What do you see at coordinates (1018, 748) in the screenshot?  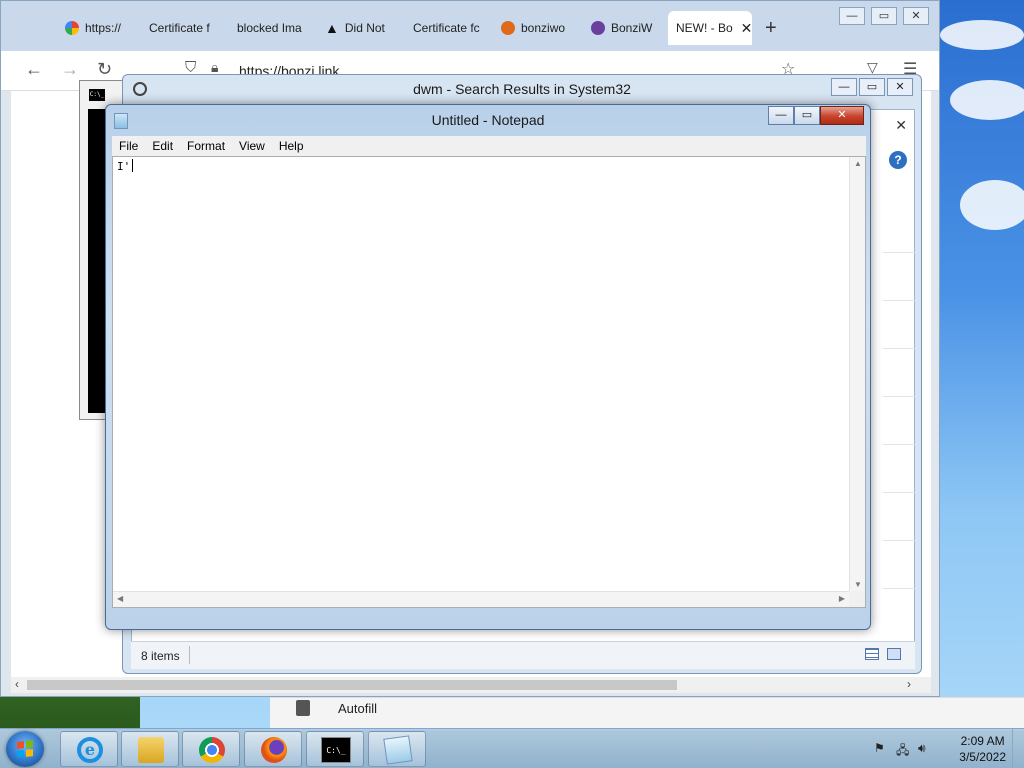 I see `show-desktop-button` at bounding box center [1018, 748].